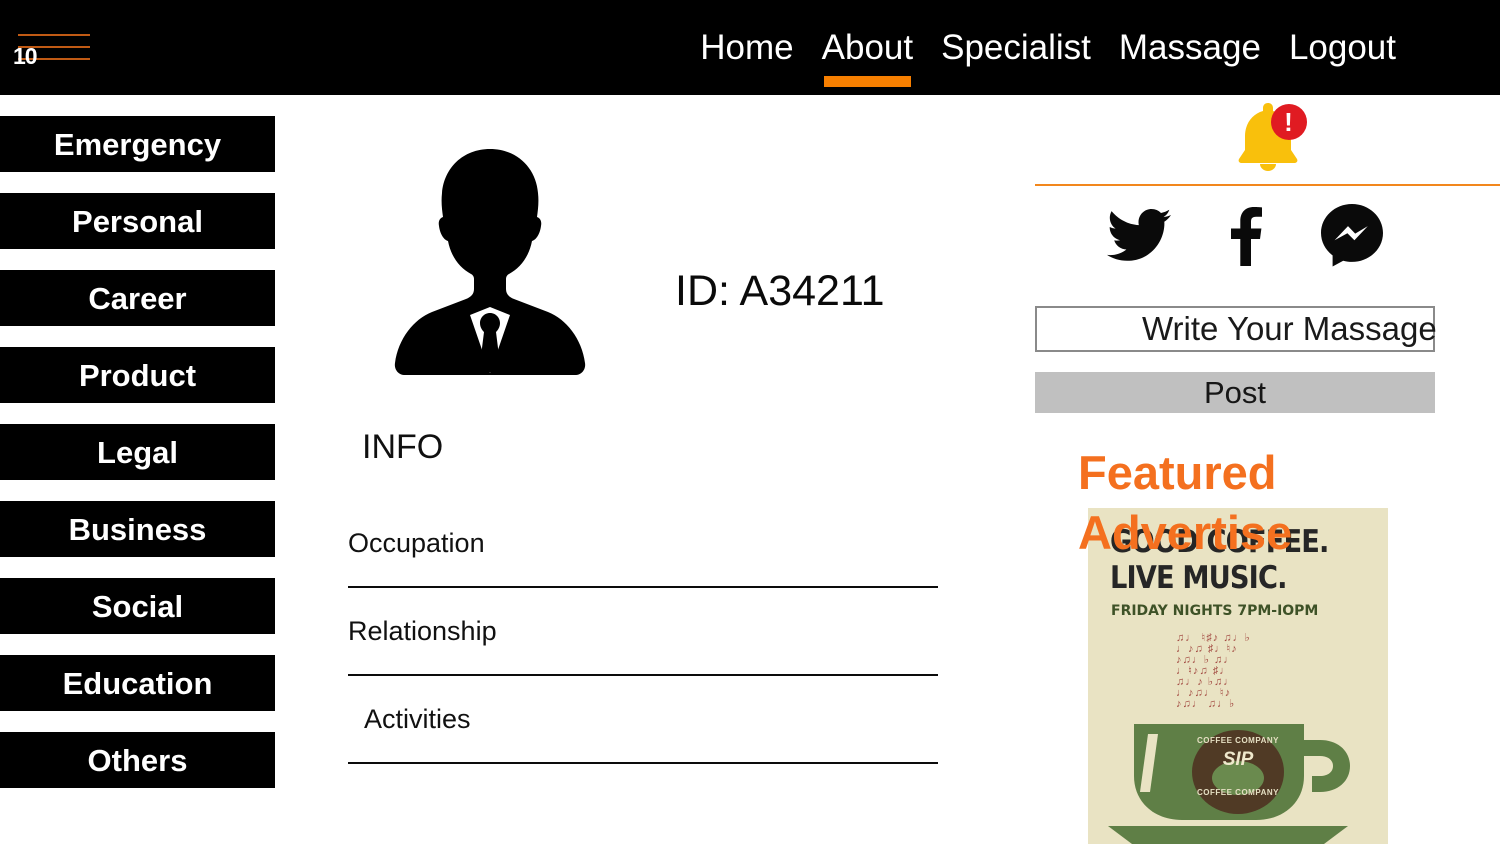 The width and height of the screenshot is (1500, 844). I want to click on twitter-icon, so click(1139, 238).